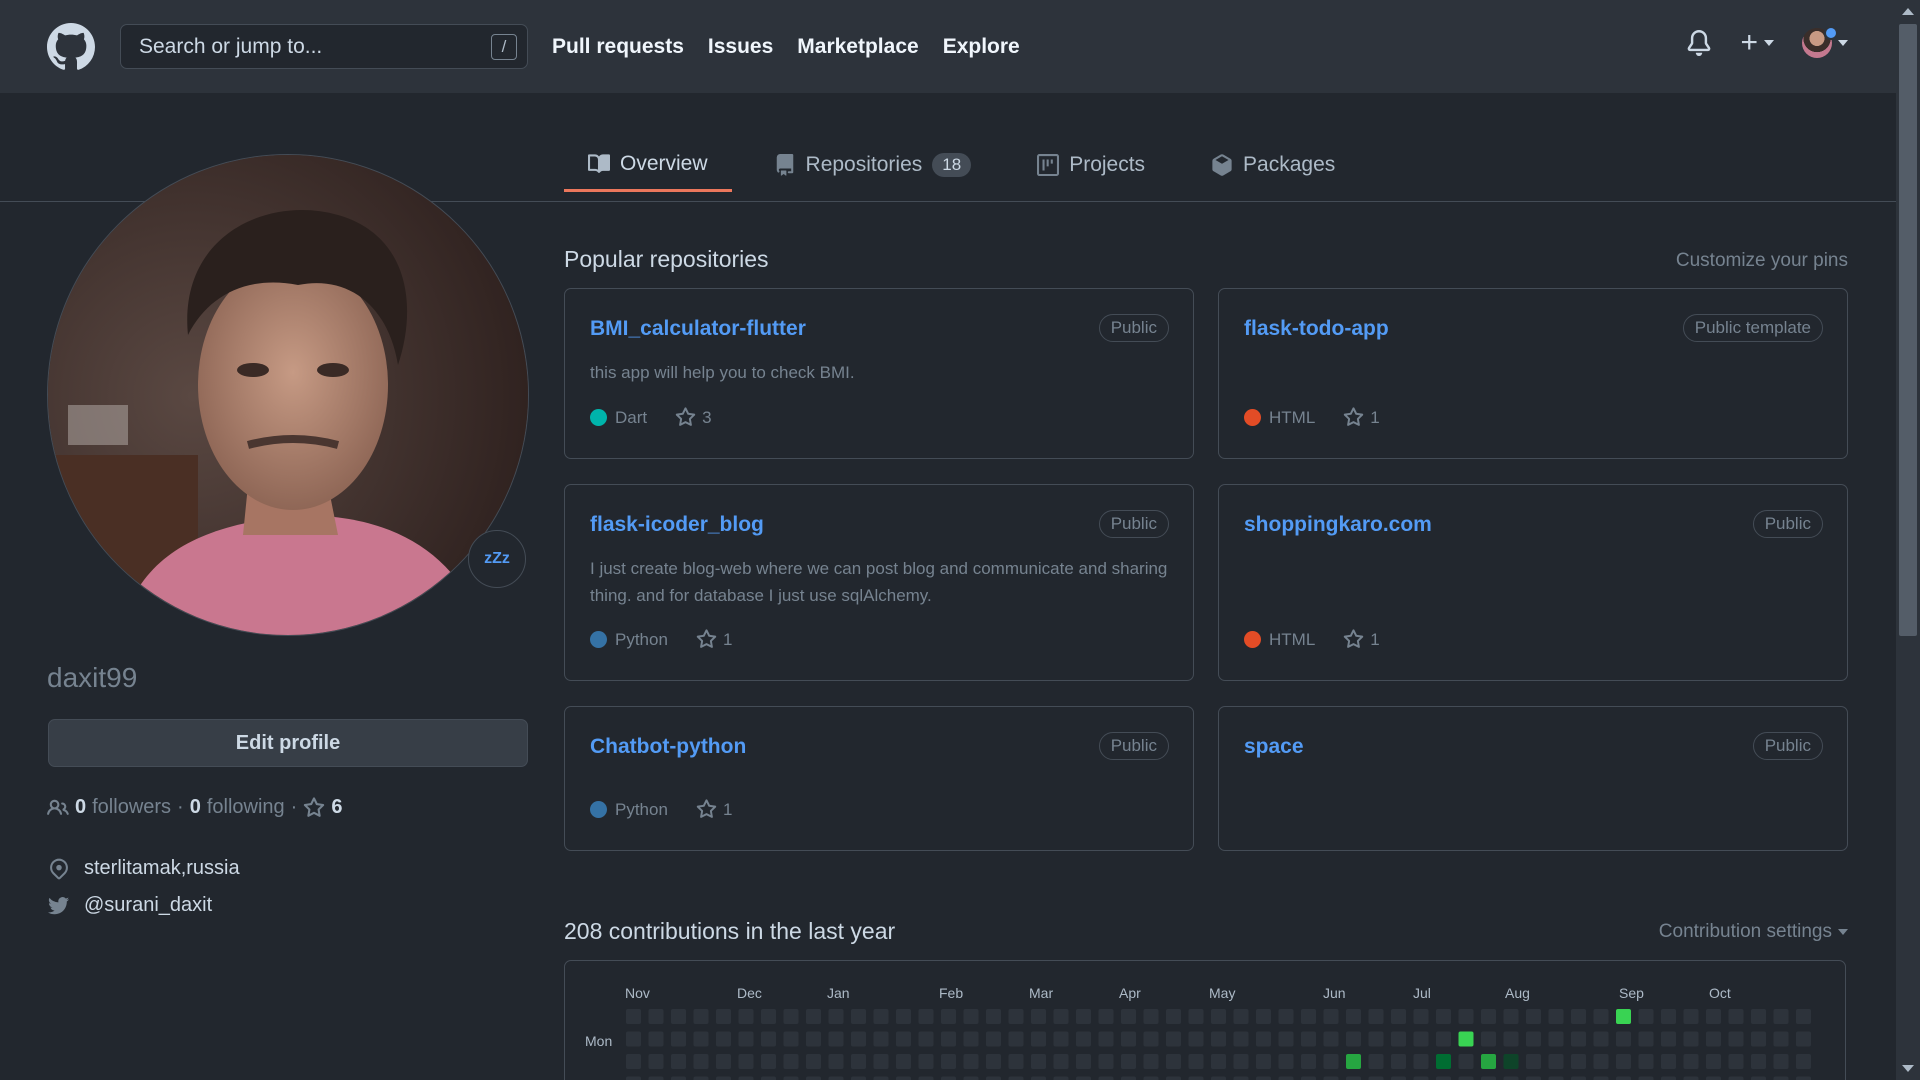  What do you see at coordinates (698, 329) in the screenshot?
I see `repo-name-link: BMI_calculator-flutter` at bounding box center [698, 329].